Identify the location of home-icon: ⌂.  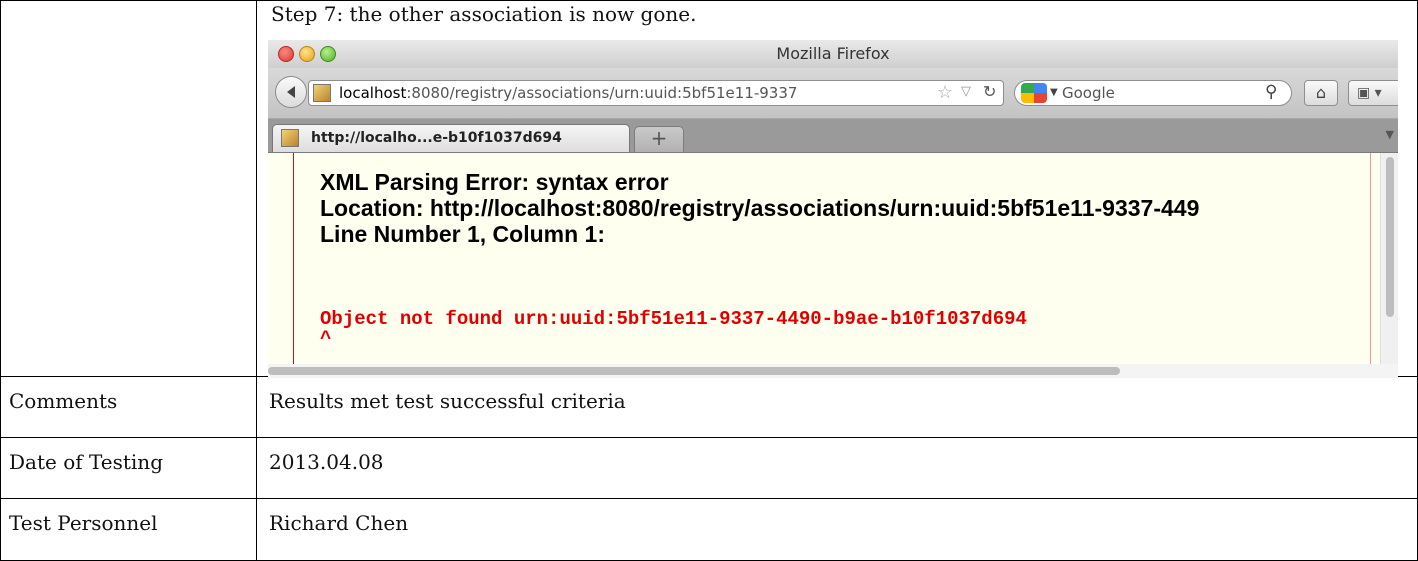
(1321, 92).